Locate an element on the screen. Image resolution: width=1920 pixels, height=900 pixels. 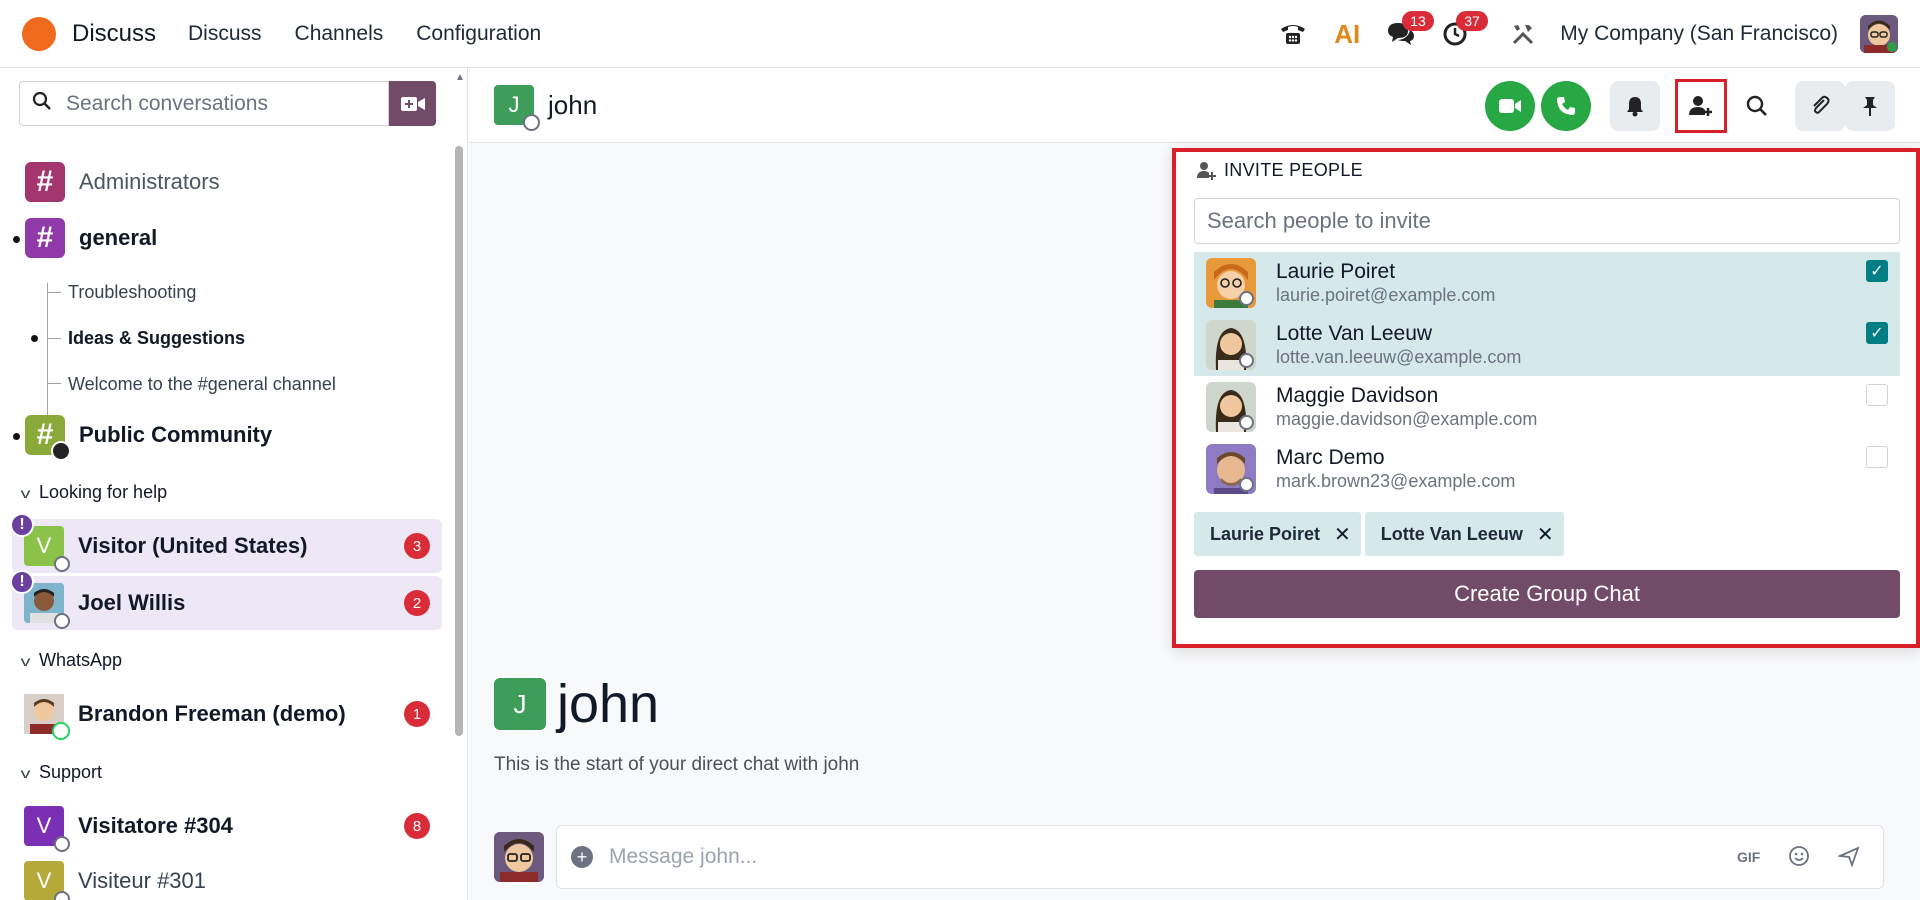
systray: AI 13 37 My Company (San Francisco) is located at coordinates (1598, 34).